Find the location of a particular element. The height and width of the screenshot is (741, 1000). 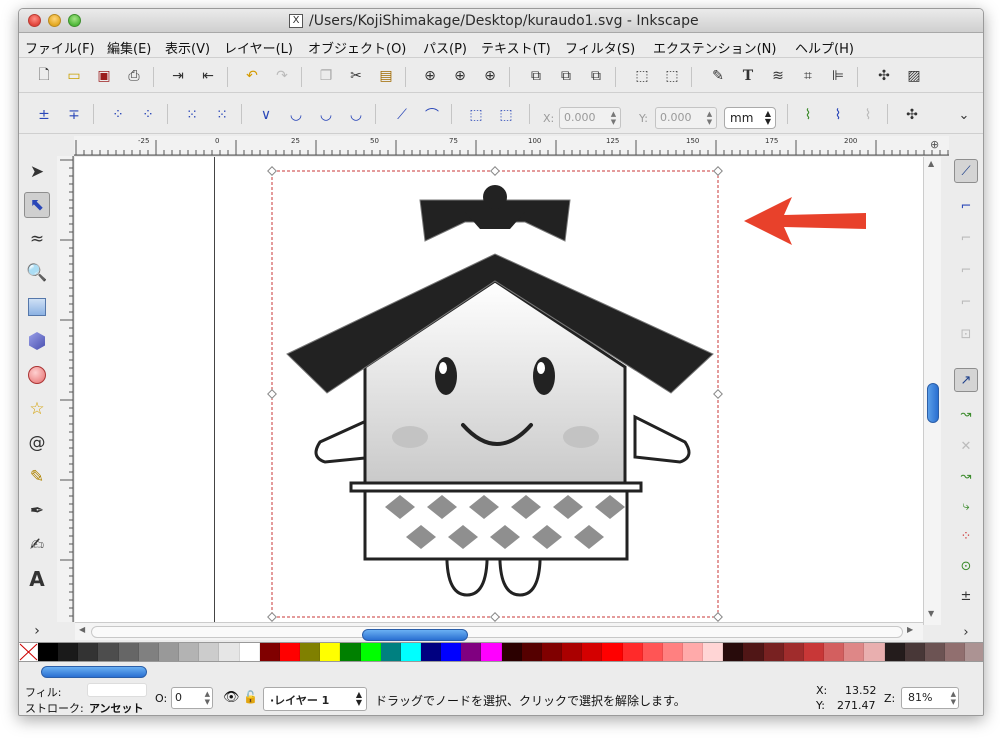

document-properties-icon: ▨ is located at coordinates (914, 76).